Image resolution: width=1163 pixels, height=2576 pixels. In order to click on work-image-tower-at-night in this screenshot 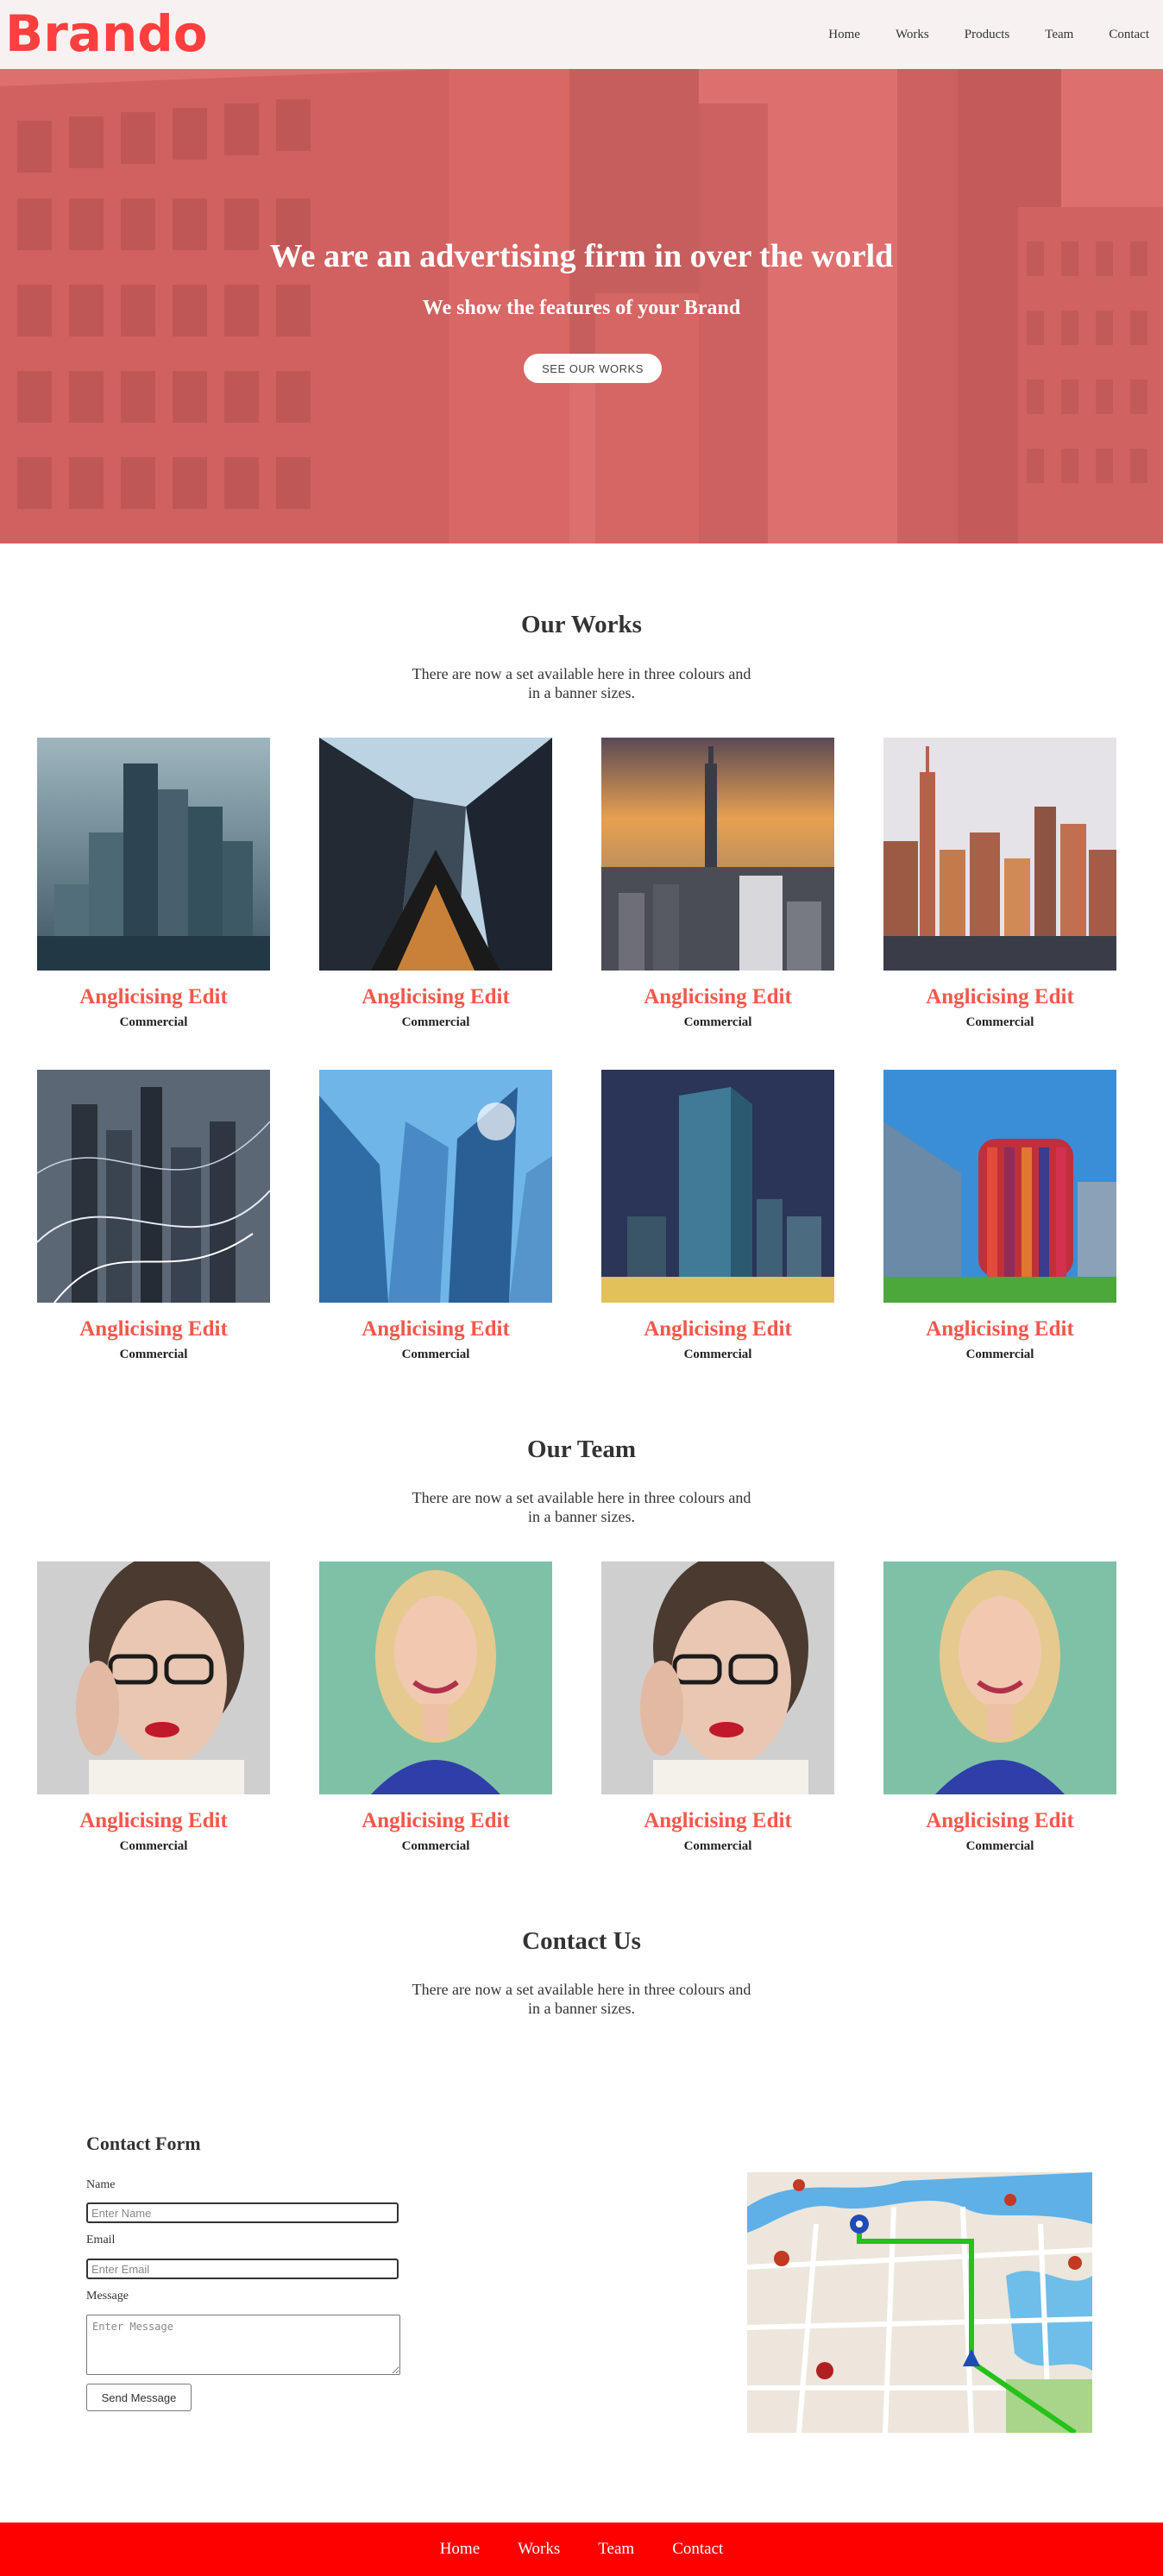, I will do `click(717, 1186)`.